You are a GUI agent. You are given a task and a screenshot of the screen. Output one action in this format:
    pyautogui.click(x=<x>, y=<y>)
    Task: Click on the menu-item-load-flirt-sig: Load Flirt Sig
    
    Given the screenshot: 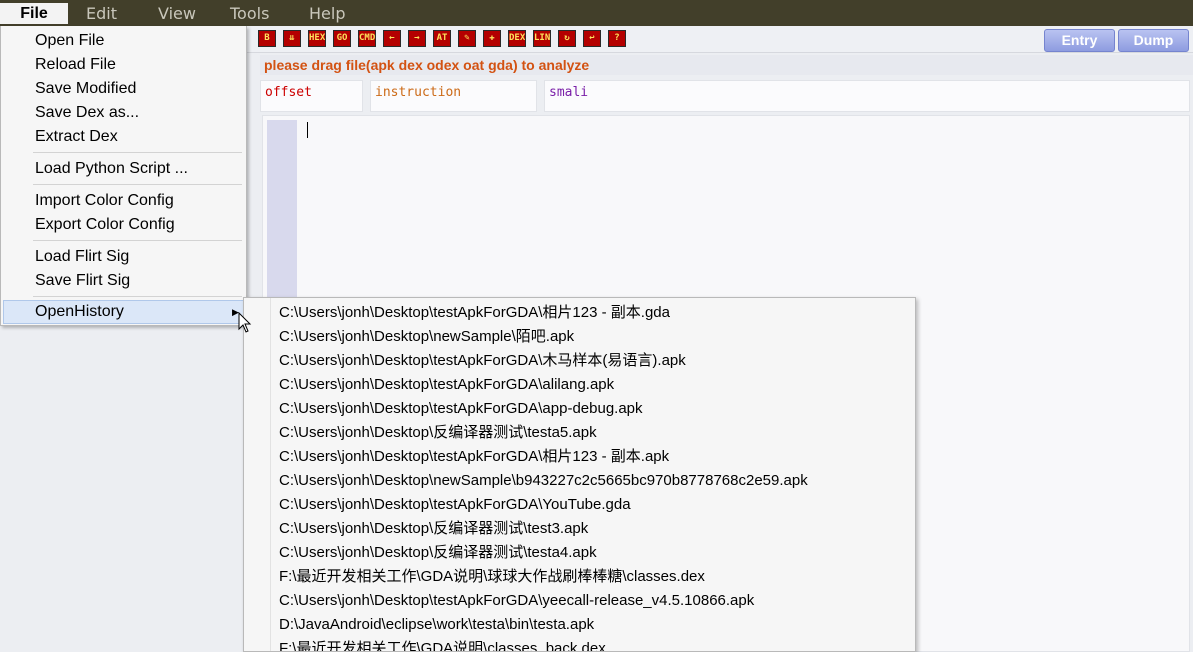 What is the action you would take?
    pyautogui.click(x=82, y=257)
    